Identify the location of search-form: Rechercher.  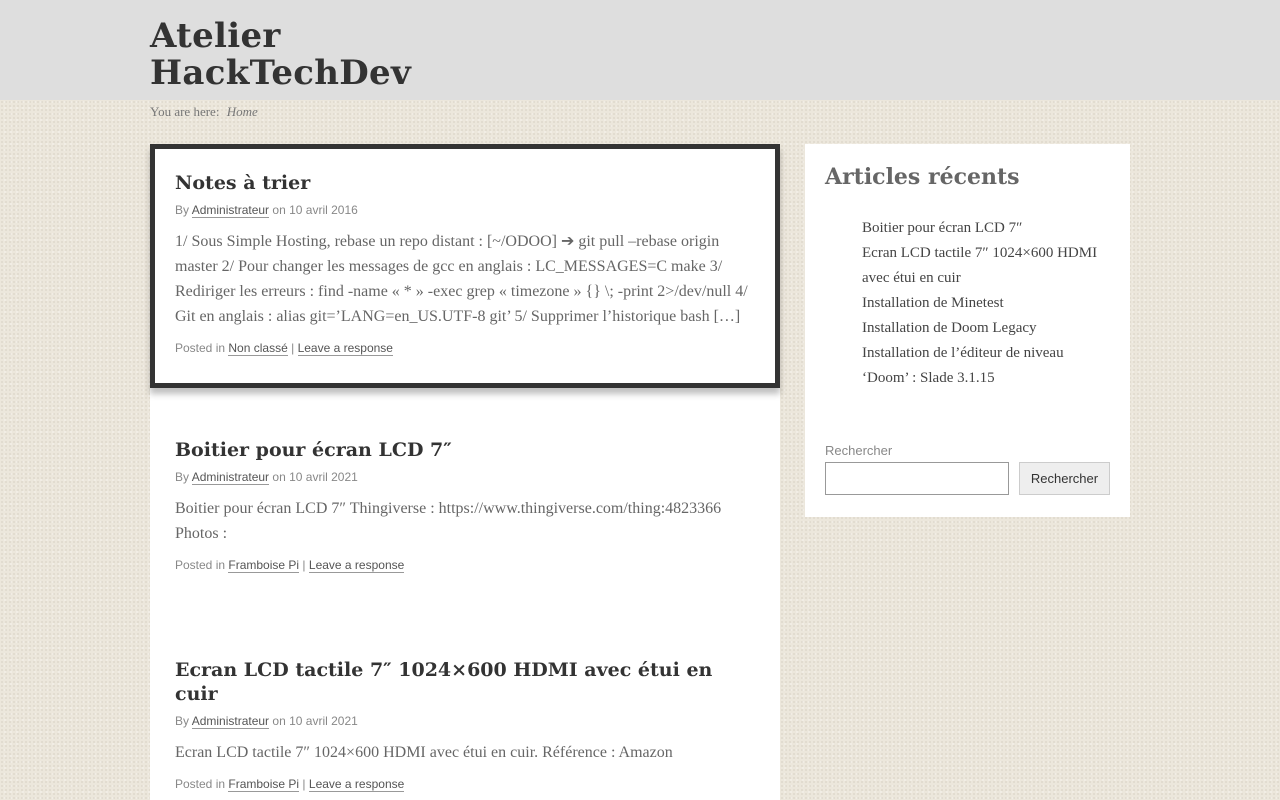
(967, 478).